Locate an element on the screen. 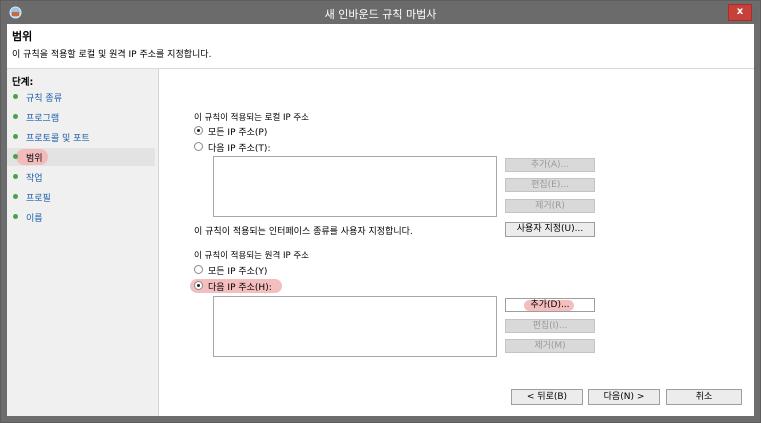 This screenshot has height=423, width=761. local-any-ip-radio: 모든 IP 주소(P) is located at coordinates (254, 132).